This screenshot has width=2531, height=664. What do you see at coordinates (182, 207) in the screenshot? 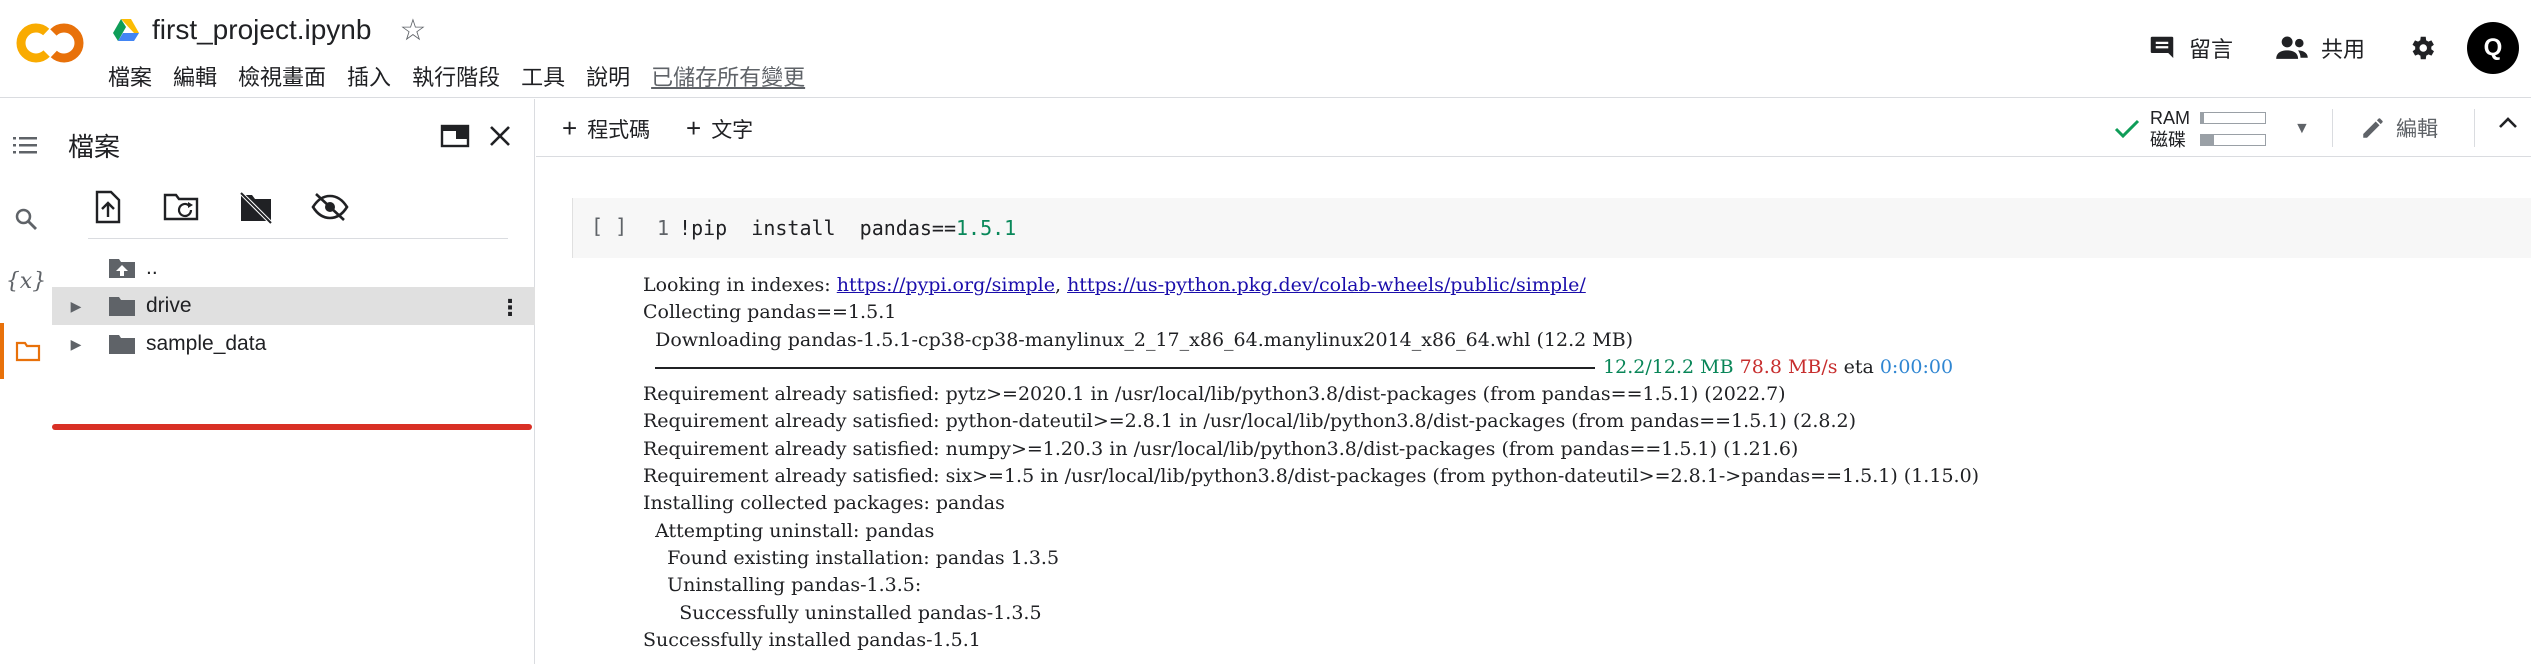
I see `refresh-folder-icon` at bounding box center [182, 207].